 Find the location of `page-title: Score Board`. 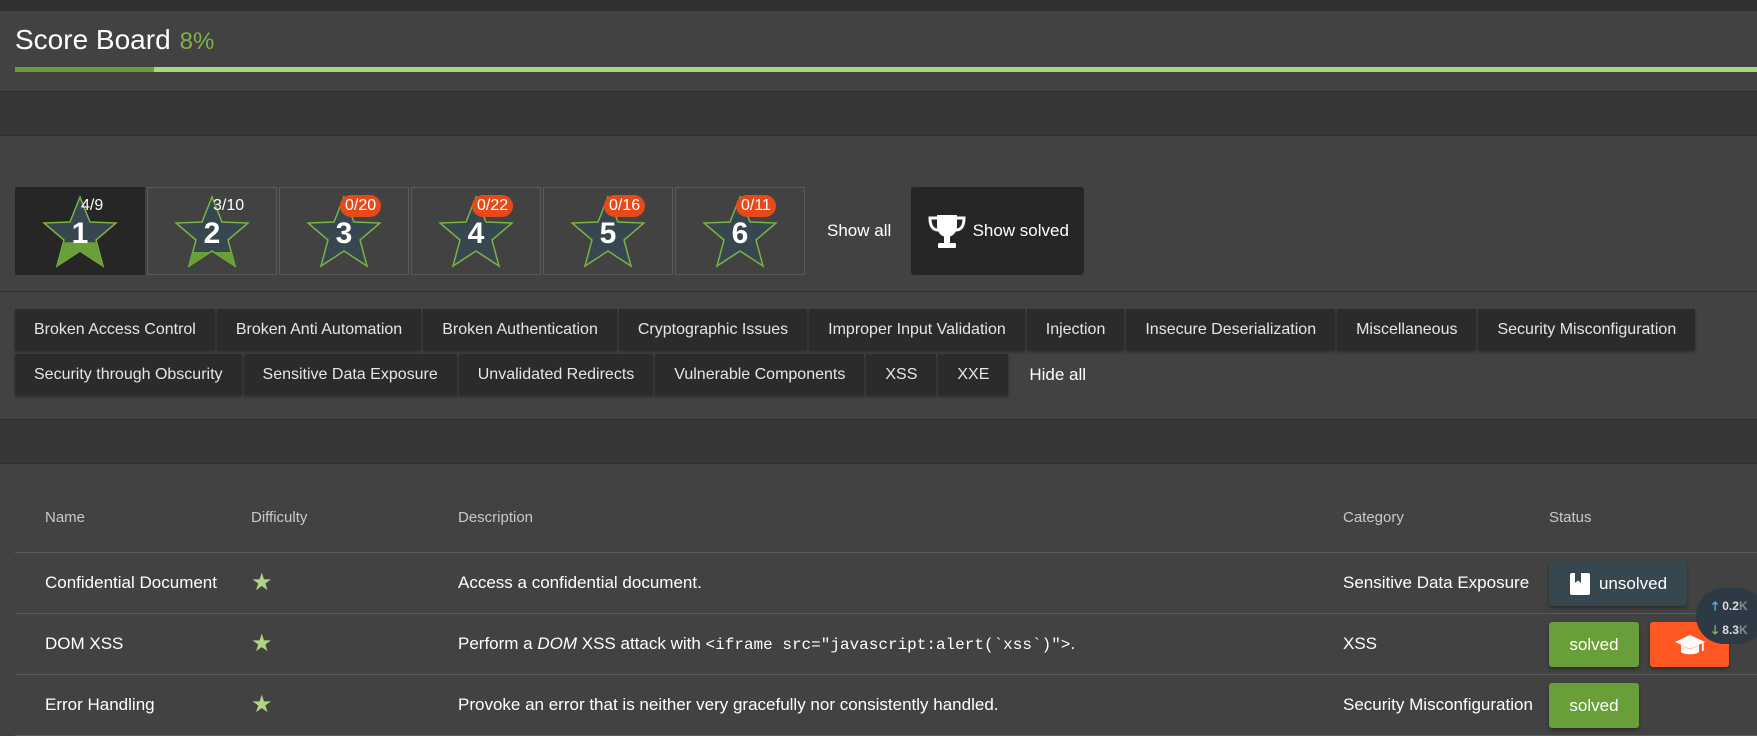

page-title: Score Board is located at coordinates (93, 39).